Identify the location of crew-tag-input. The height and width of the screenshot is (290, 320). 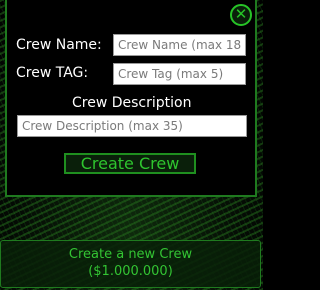
(179, 74).